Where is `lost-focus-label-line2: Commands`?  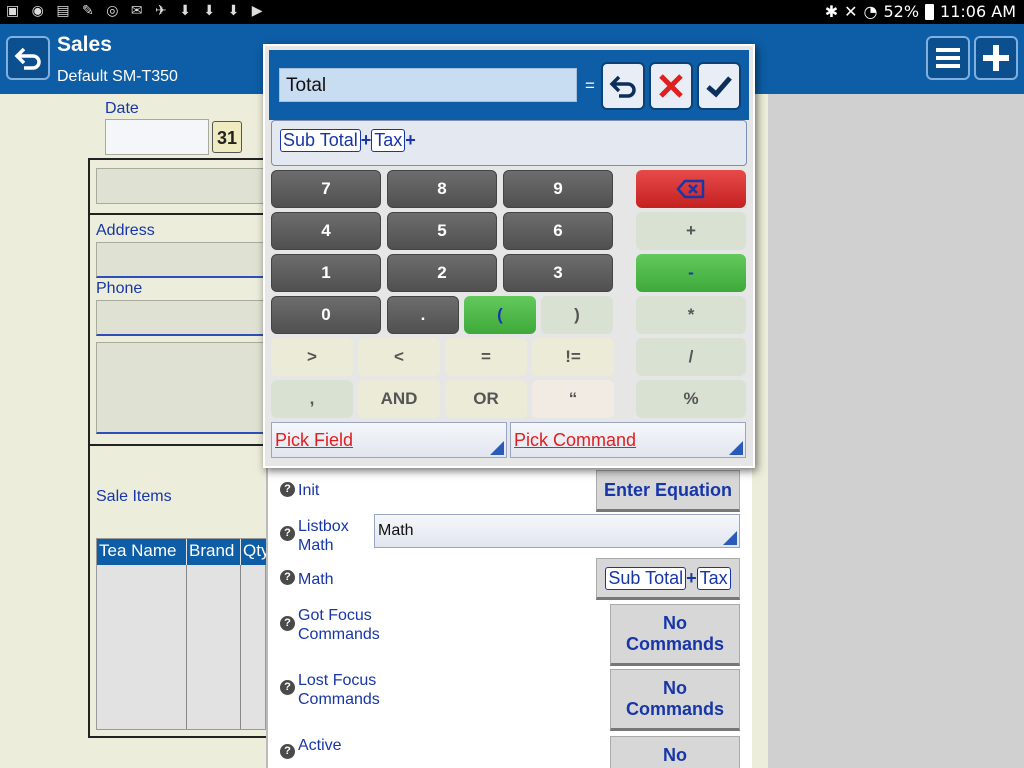 lost-focus-label-line2: Commands is located at coordinates (339, 699).